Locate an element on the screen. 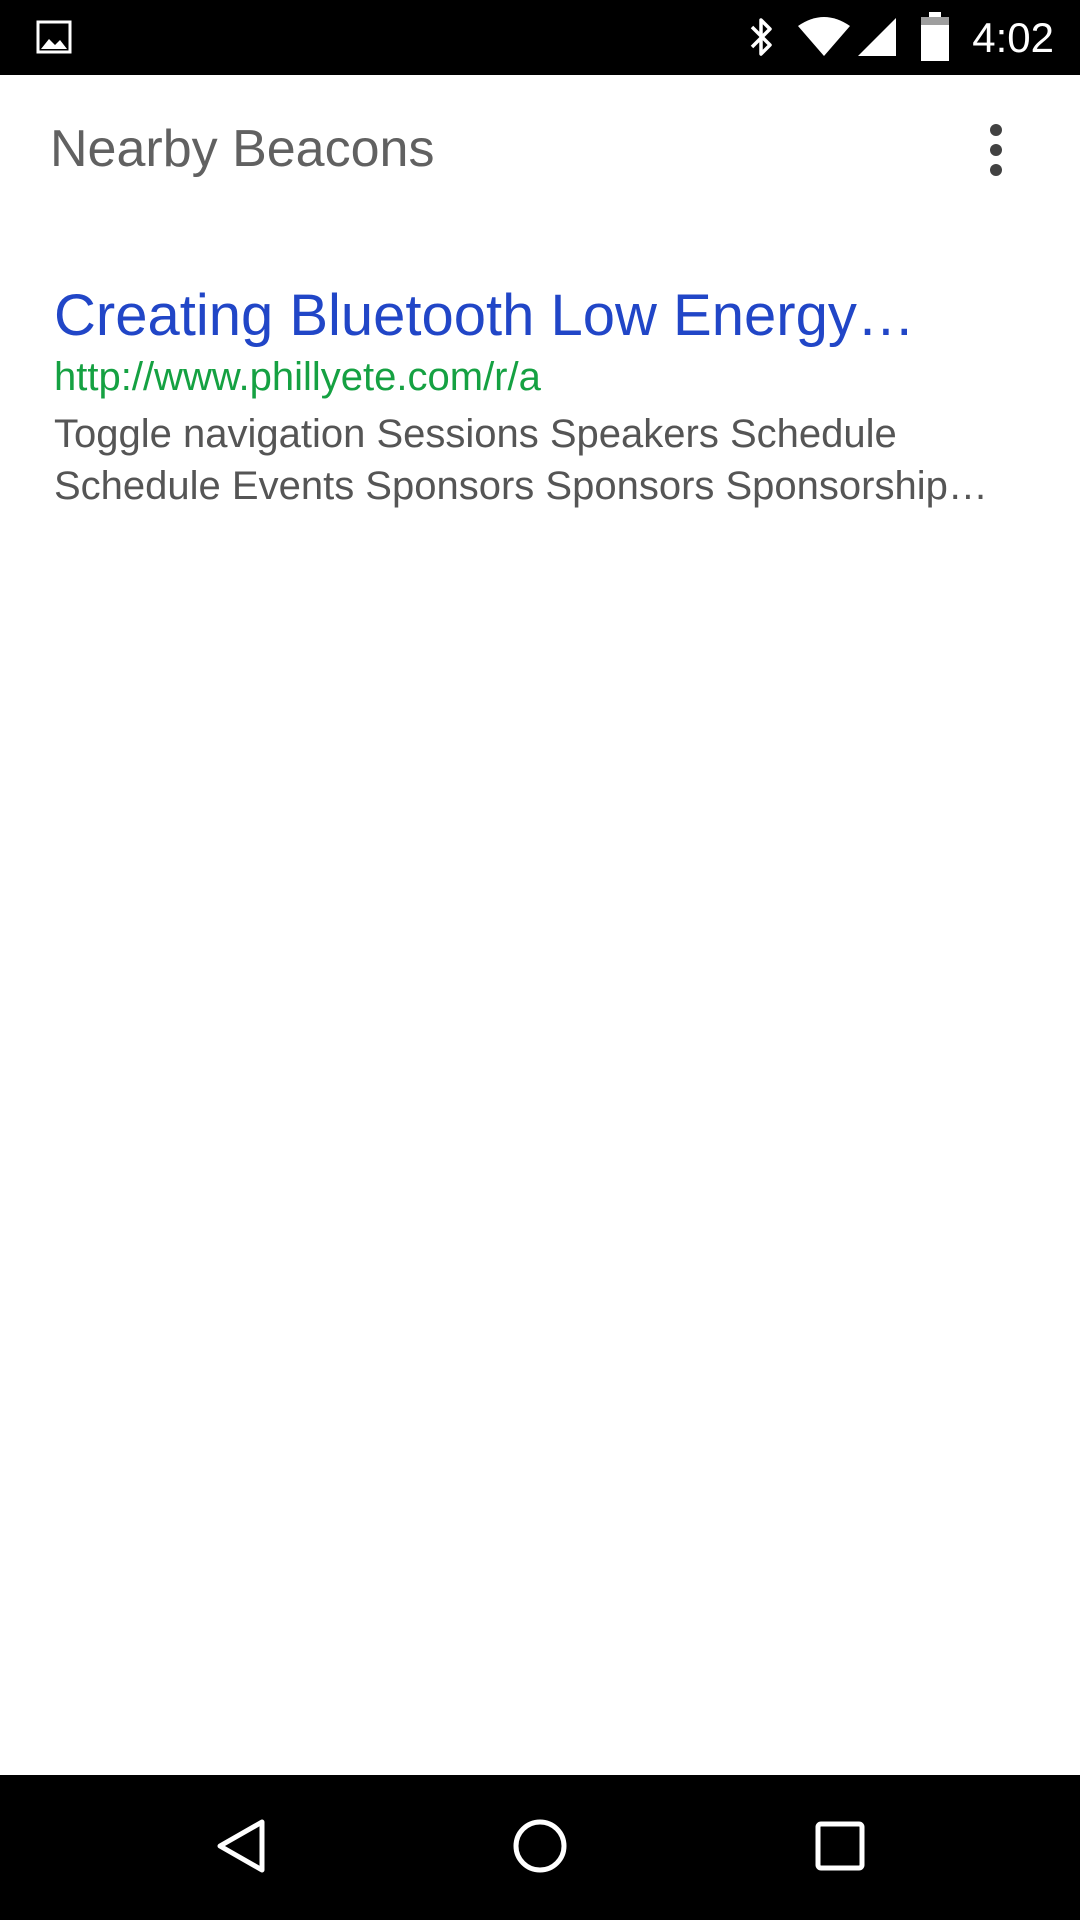 This screenshot has width=1080, height=1920. more-vert-icon is located at coordinates (996, 150).